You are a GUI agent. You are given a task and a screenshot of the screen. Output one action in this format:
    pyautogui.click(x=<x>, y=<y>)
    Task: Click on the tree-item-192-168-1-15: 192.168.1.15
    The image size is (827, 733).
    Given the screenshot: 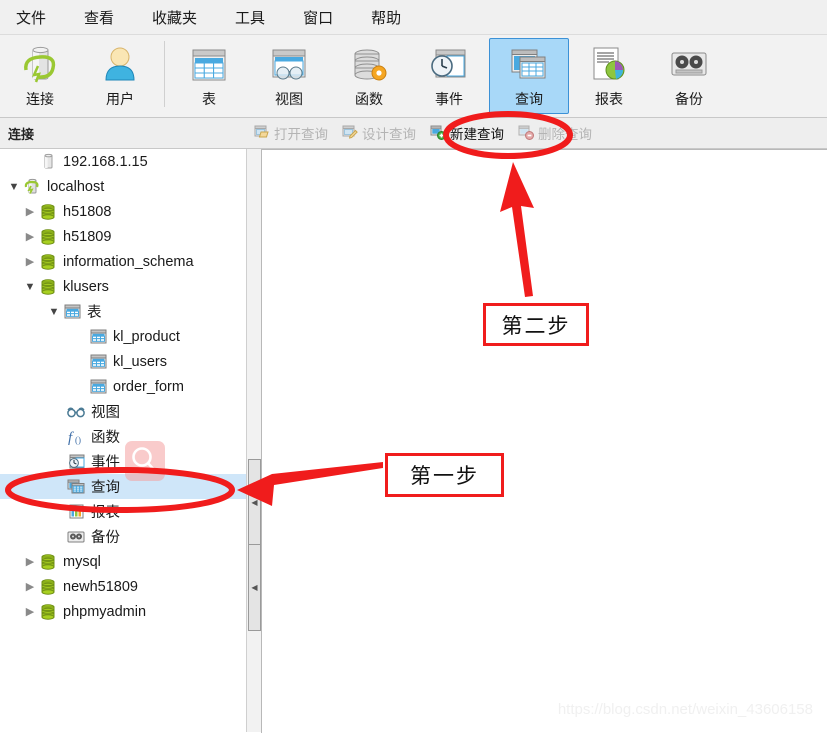 What is the action you would take?
    pyautogui.click(x=123, y=161)
    